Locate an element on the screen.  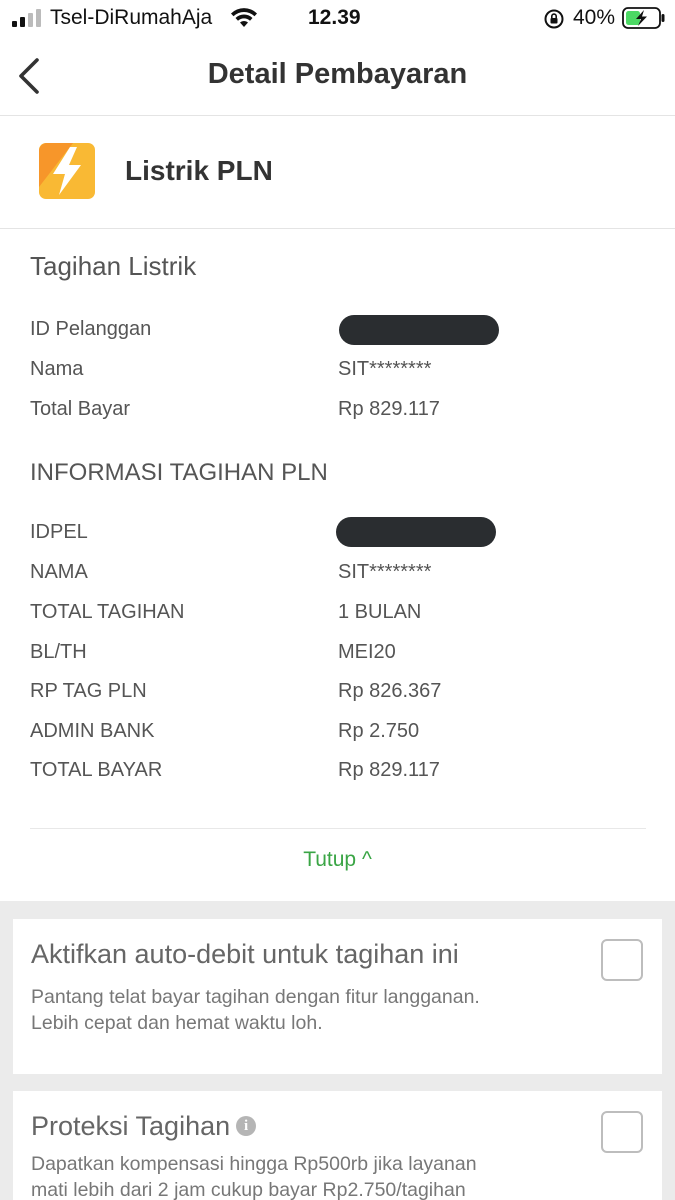
label-total-tagihan: TOTAL TAGIHAN is located at coordinates (107, 612).